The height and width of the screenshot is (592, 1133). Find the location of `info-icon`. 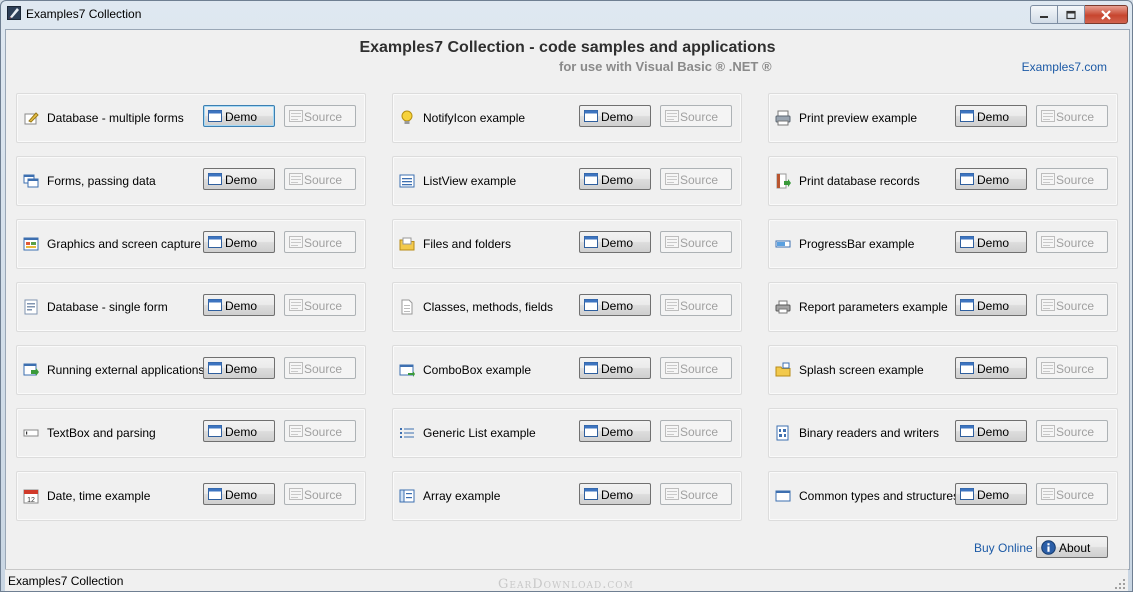

info-icon is located at coordinates (1048, 547).